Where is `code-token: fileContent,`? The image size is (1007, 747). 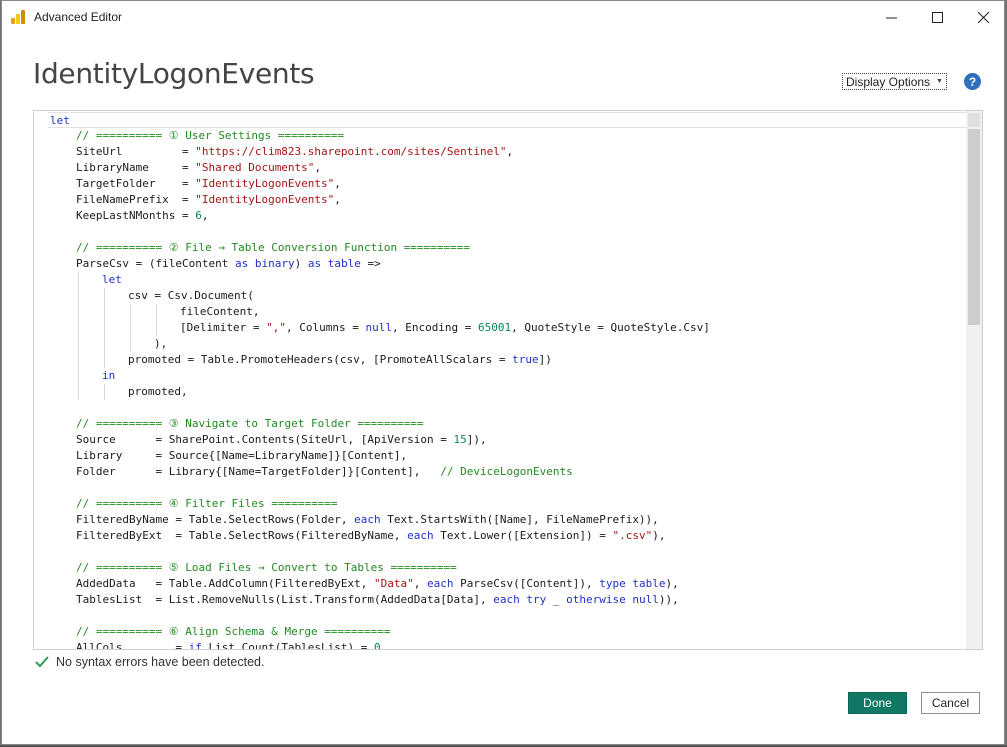
code-token: fileContent, is located at coordinates (220, 311).